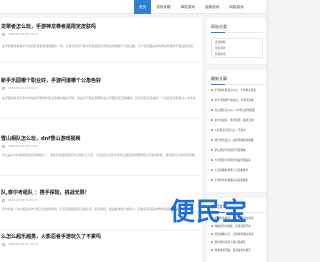  What do you see at coordinates (238, 170) in the screenshot?
I see `latest-article-link: 王者荣耀新赛季上分英雄推荐` at bounding box center [238, 170].